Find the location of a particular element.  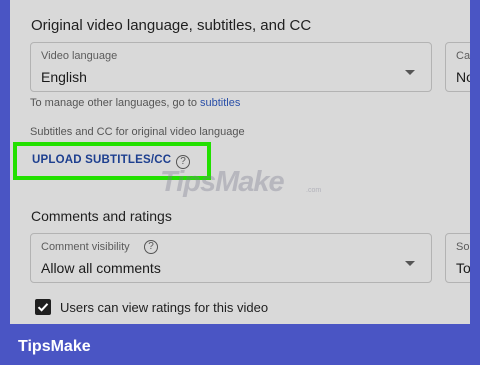

section-title-comments: Comments and ratings is located at coordinates (101, 216).